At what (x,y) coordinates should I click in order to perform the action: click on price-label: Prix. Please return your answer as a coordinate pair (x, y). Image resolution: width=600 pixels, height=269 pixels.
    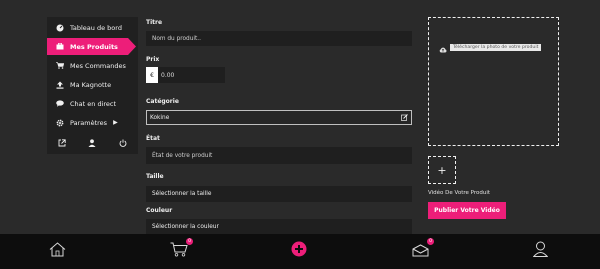
    Looking at the image, I should click on (153, 59).